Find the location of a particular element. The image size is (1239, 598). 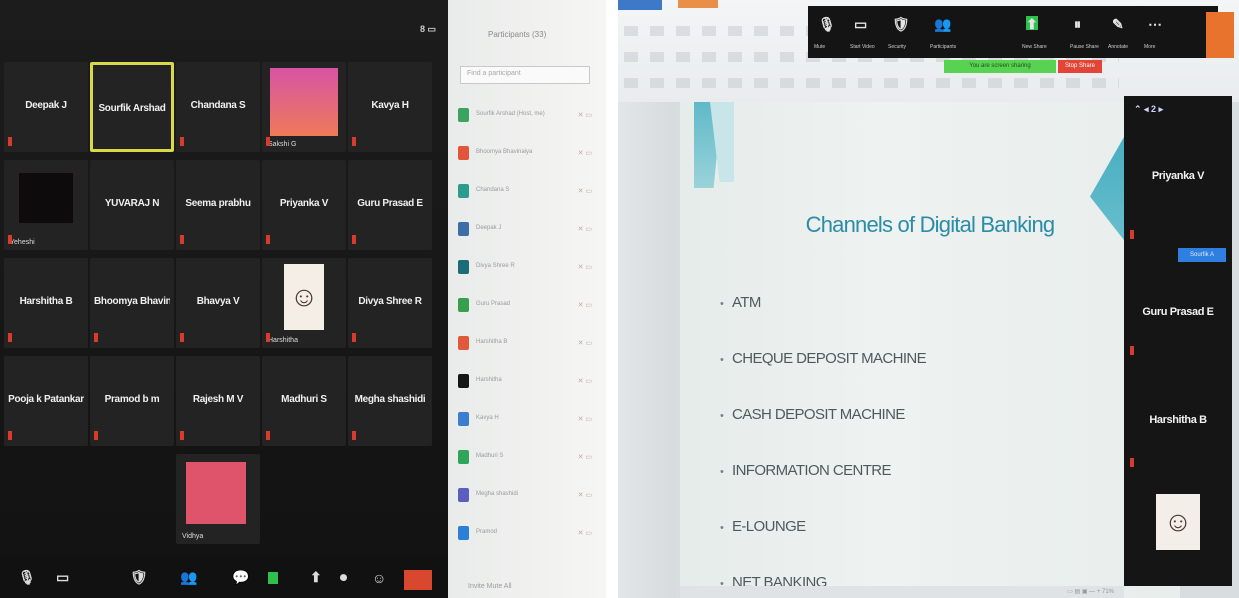

participant-name: Pooja k Patankar is located at coordinates (46, 399).